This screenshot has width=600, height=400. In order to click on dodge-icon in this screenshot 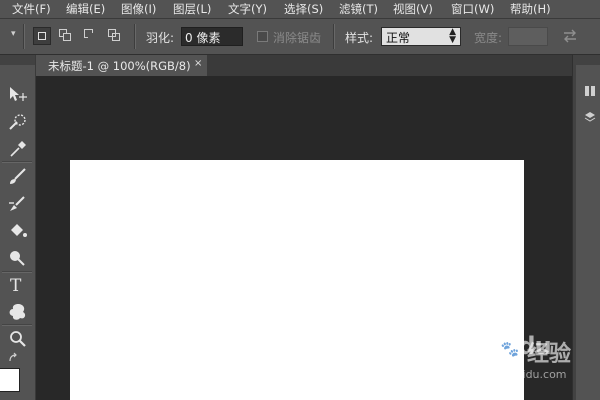, I will do `click(17, 258)`.